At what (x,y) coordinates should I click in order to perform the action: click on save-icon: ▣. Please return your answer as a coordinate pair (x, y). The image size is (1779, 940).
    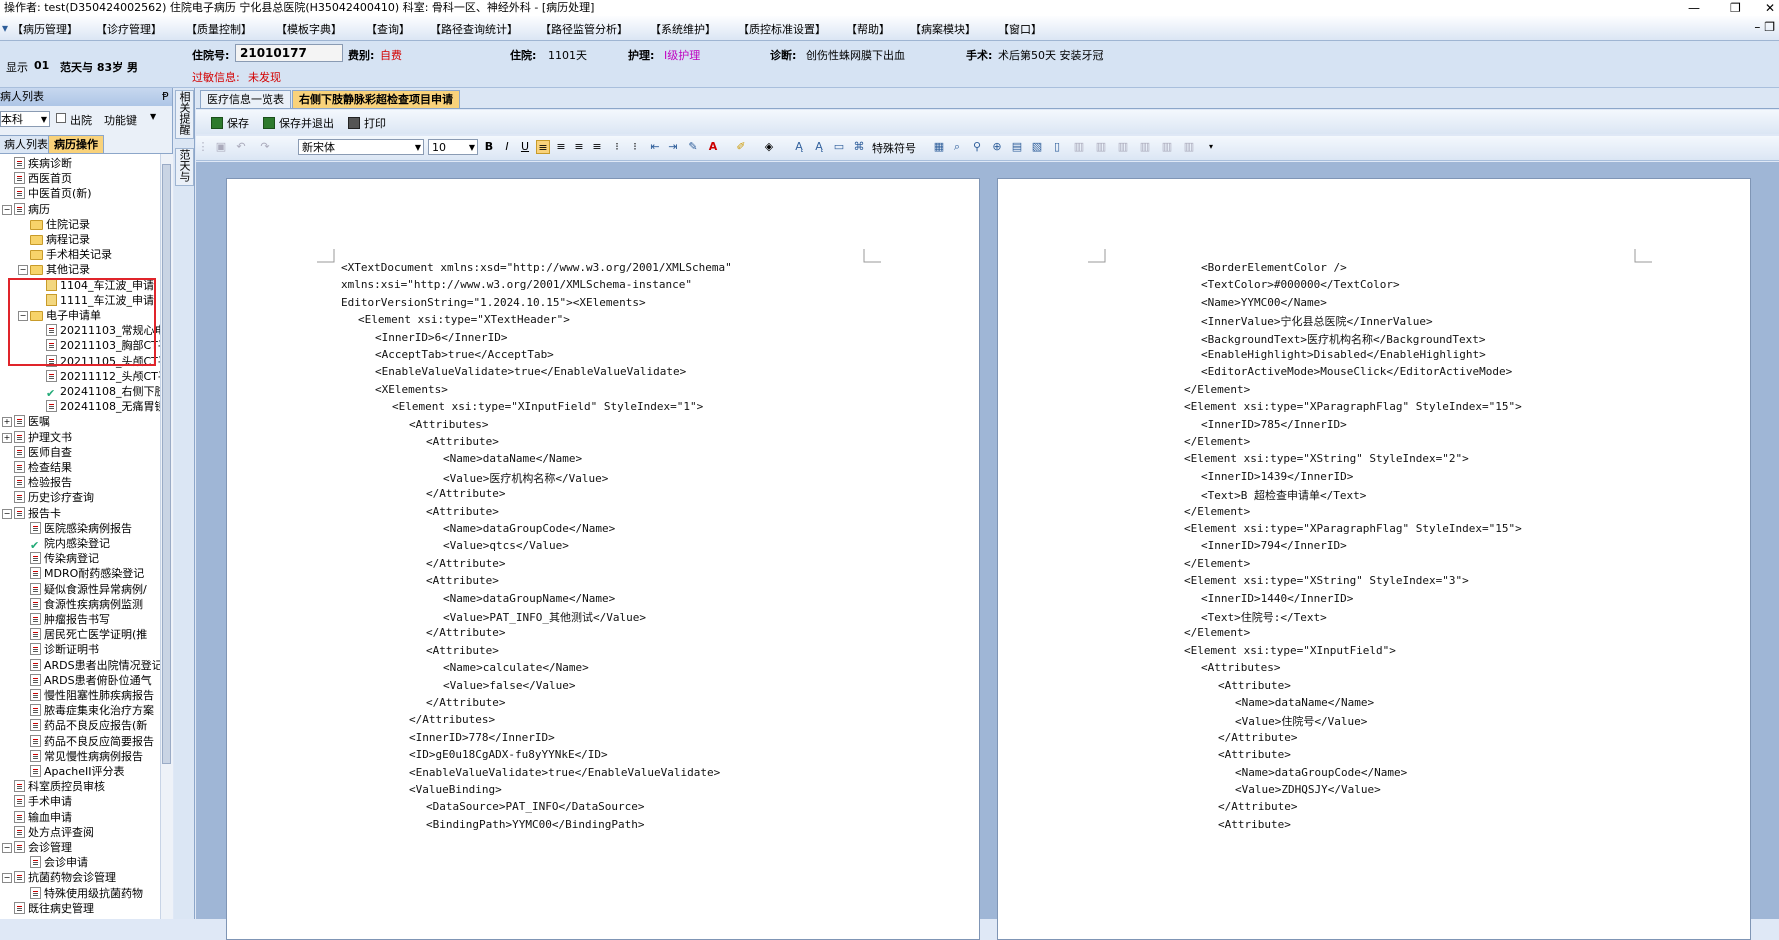
    Looking at the image, I should click on (221, 147).